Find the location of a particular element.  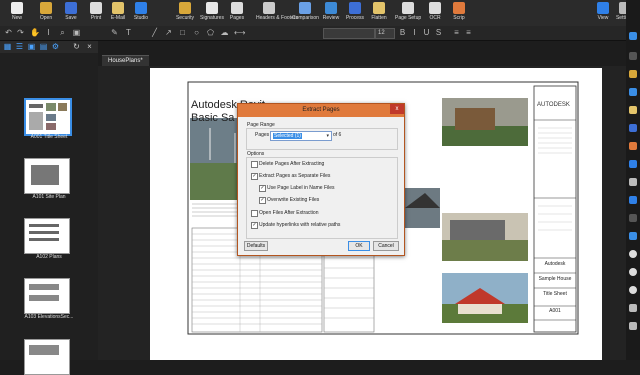

polygon-icon: ⬠ is located at coordinates (210, 32).